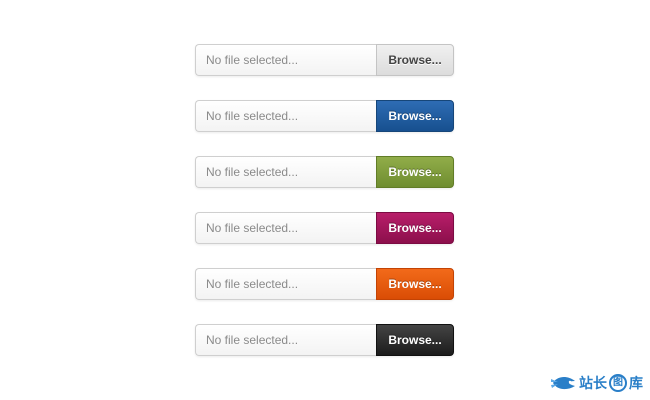 Image resolution: width=650 pixels, height=400 pixels. Describe the element at coordinates (618, 383) in the screenshot. I see `watermark-circled-char: 图` at that location.